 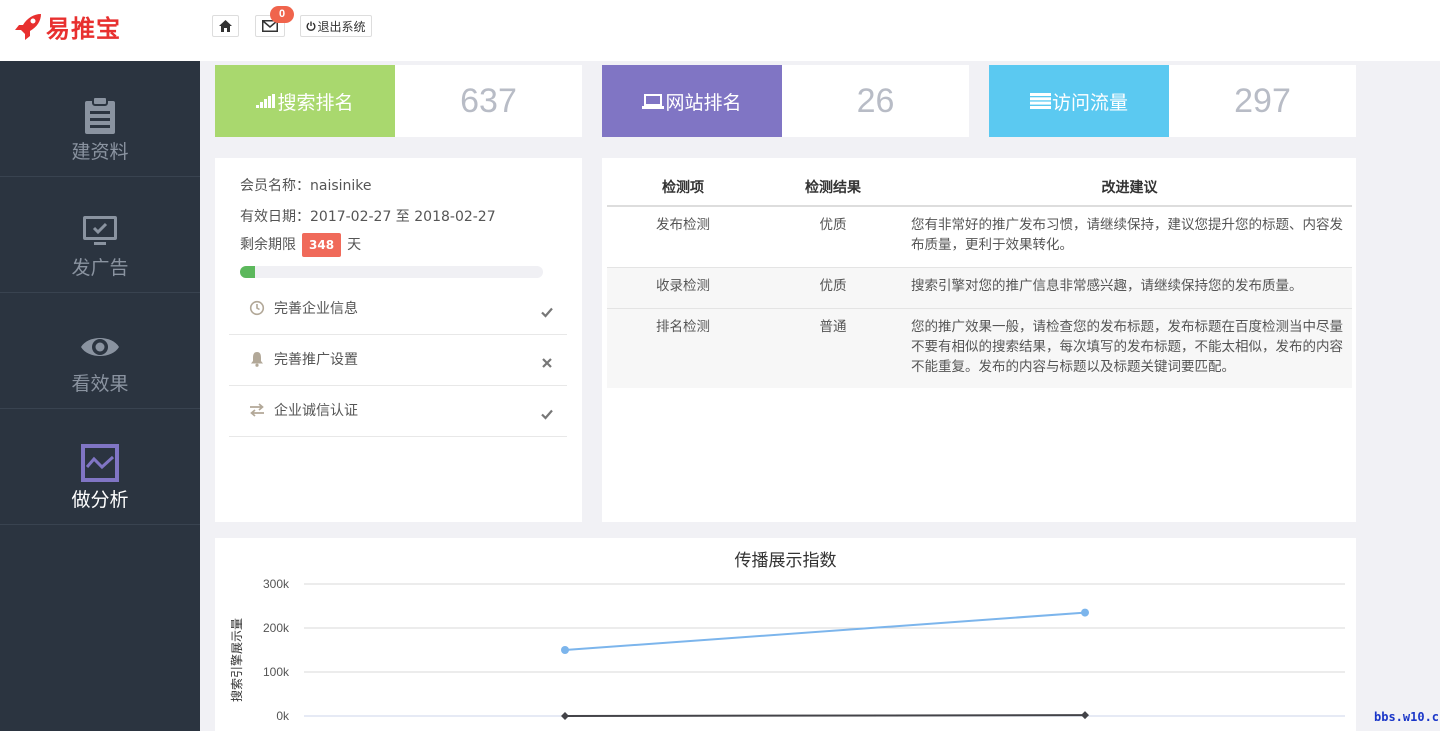 I want to click on logo: 易推宝, so click(x=67, y=26).